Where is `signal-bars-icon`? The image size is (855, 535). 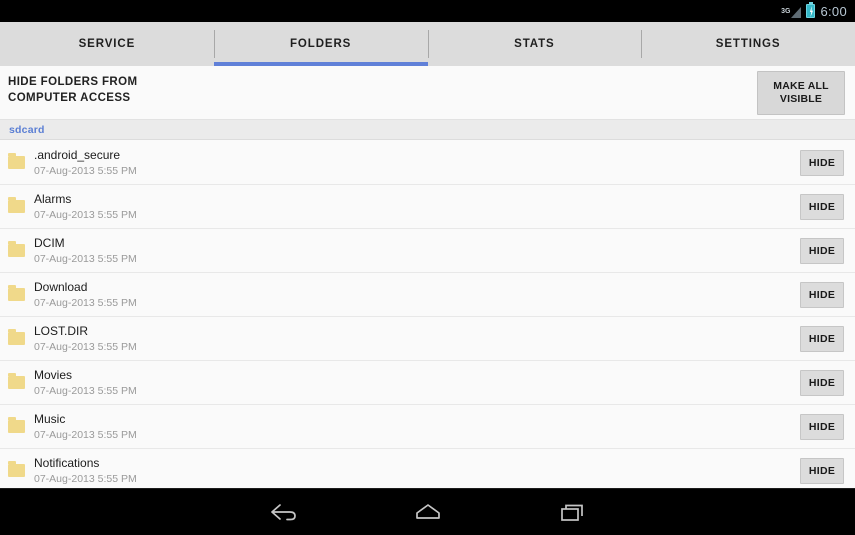 signal-bars-icon is located at coordinates (796, 12).